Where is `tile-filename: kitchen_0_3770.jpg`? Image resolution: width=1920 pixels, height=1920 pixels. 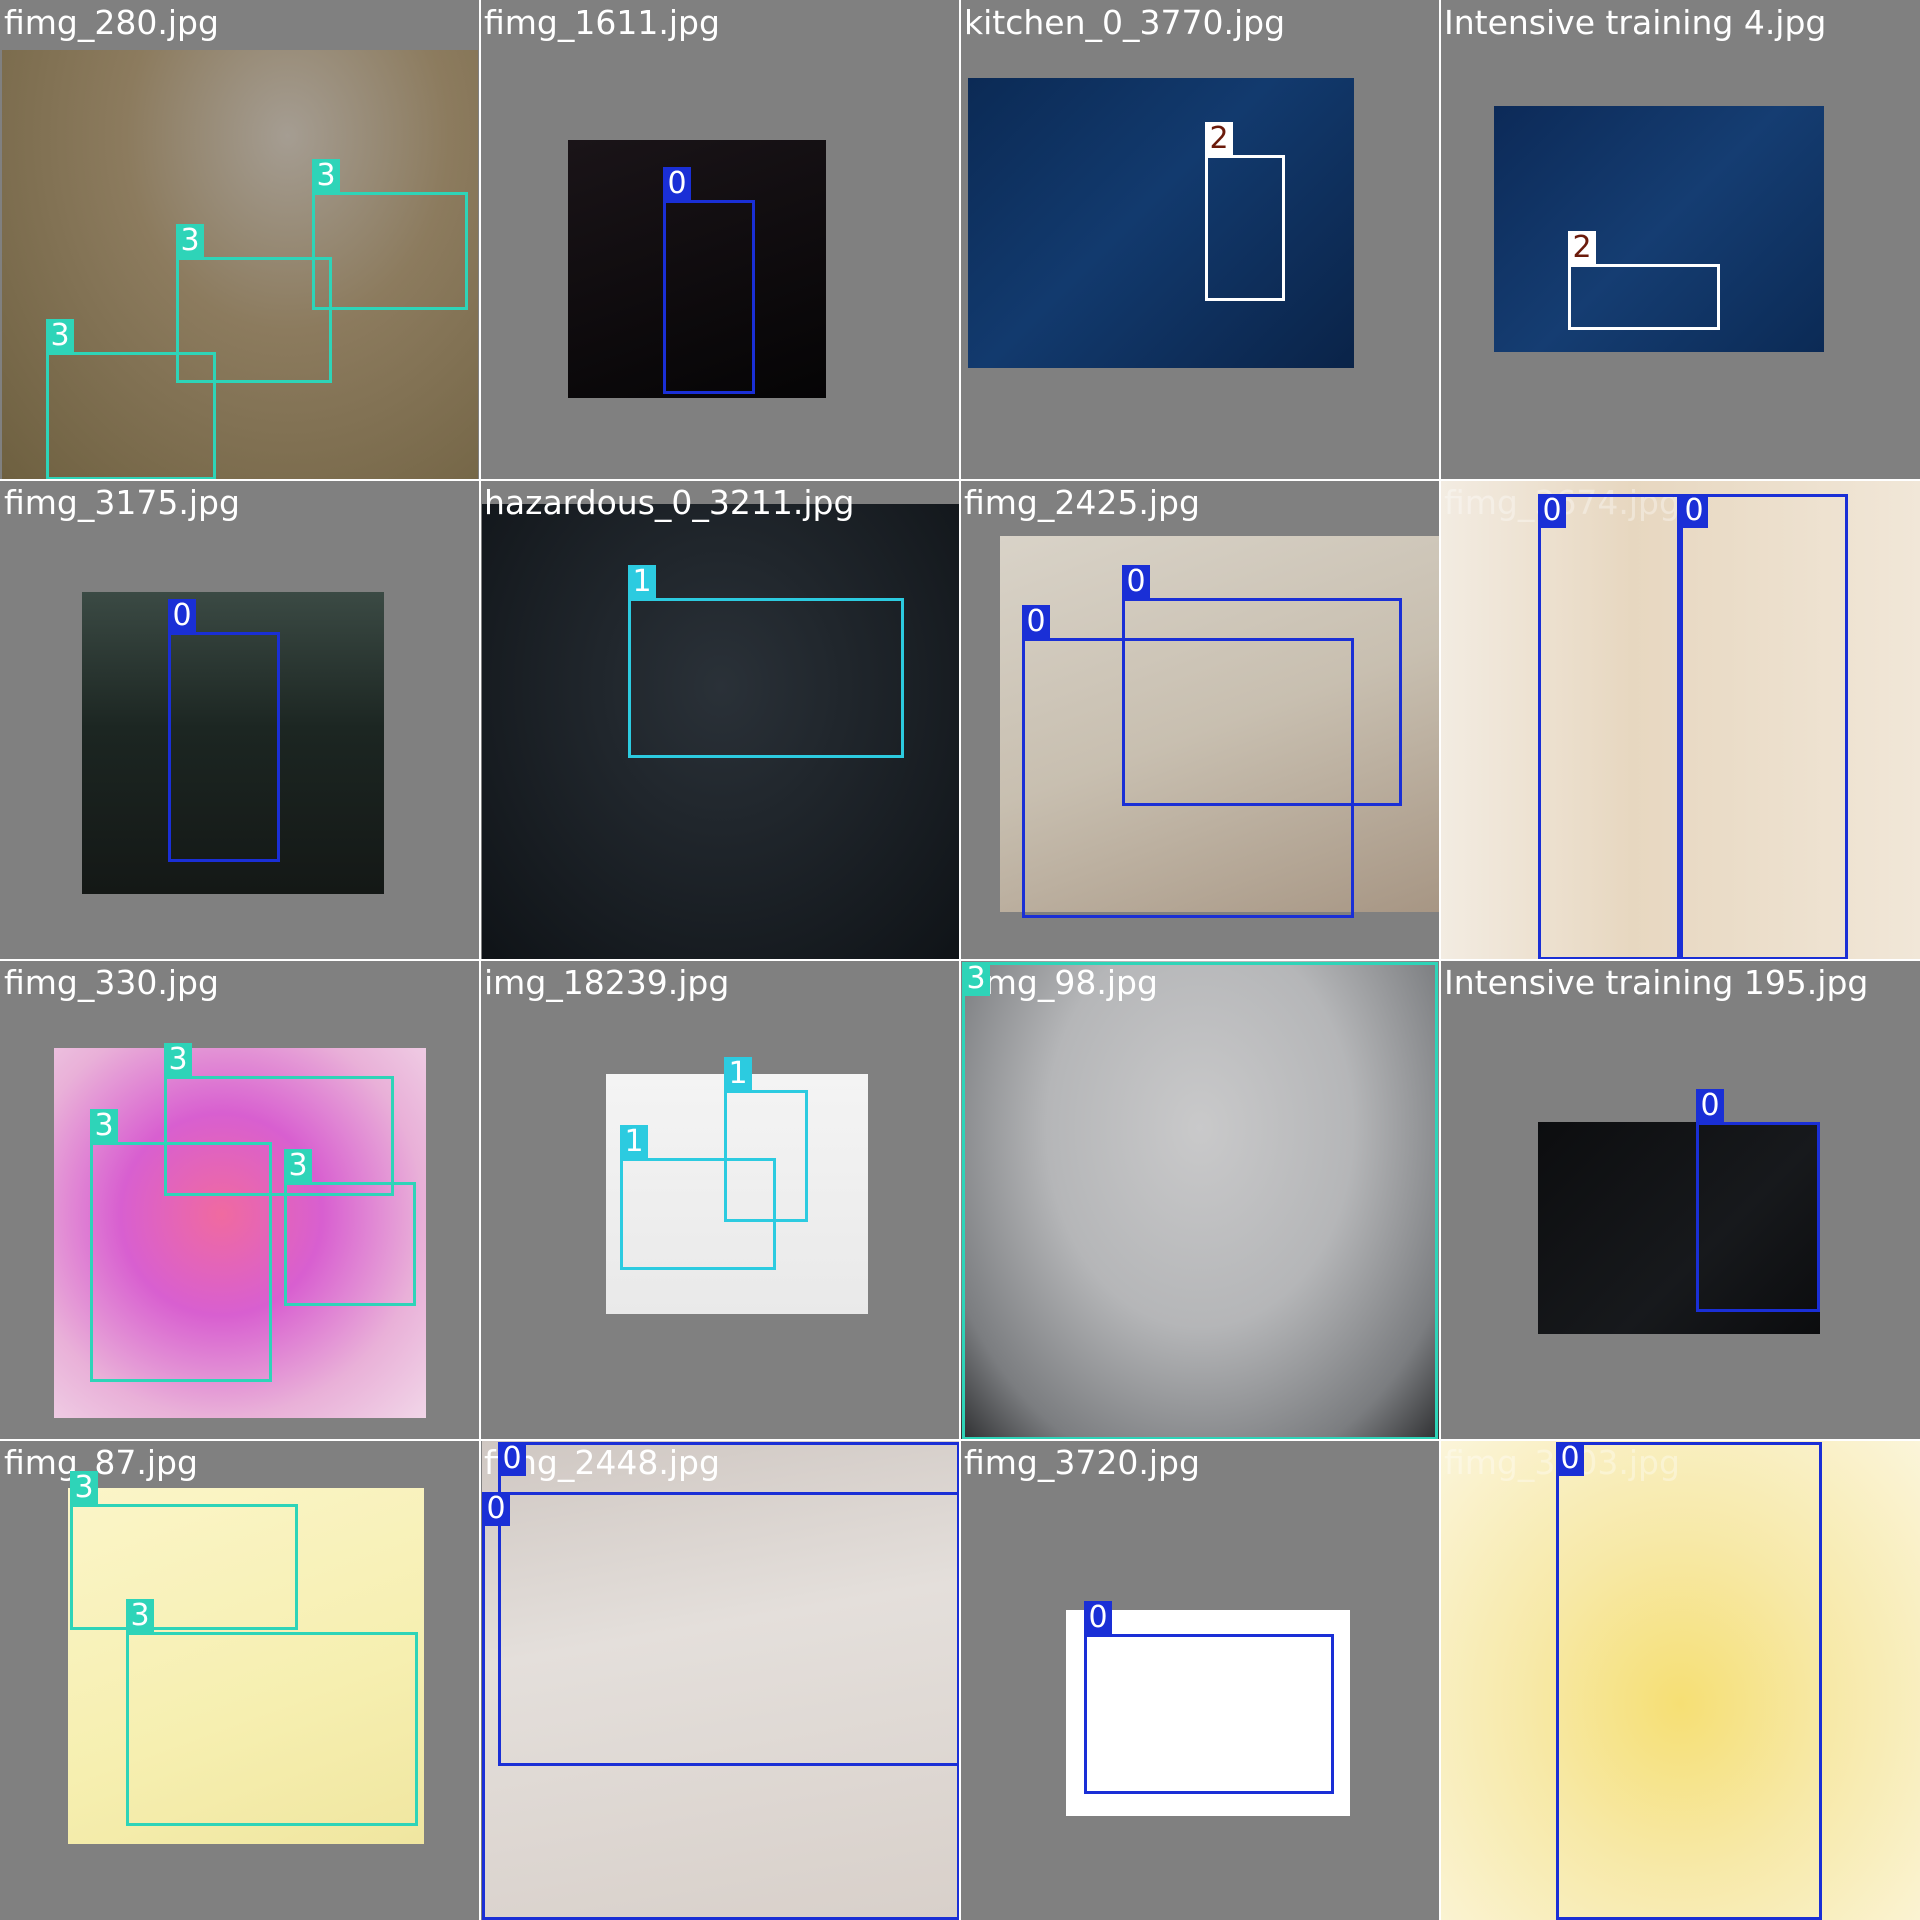 tile-filename: kitchen_0_3770.jpg is located at coordinates (1125, 22).